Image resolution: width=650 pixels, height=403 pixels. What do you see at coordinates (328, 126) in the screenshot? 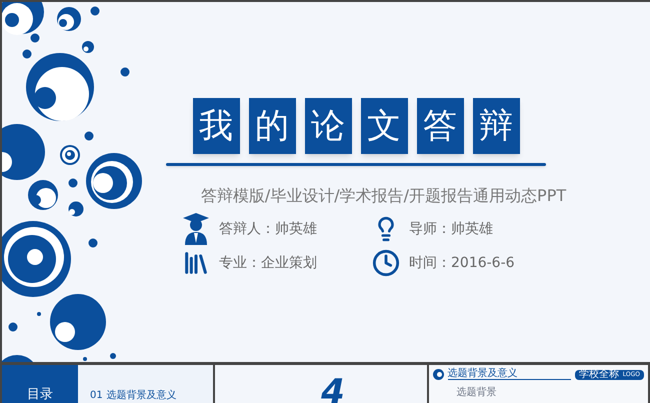
I see `title-tile: 论` at bounding box center [328, 126].